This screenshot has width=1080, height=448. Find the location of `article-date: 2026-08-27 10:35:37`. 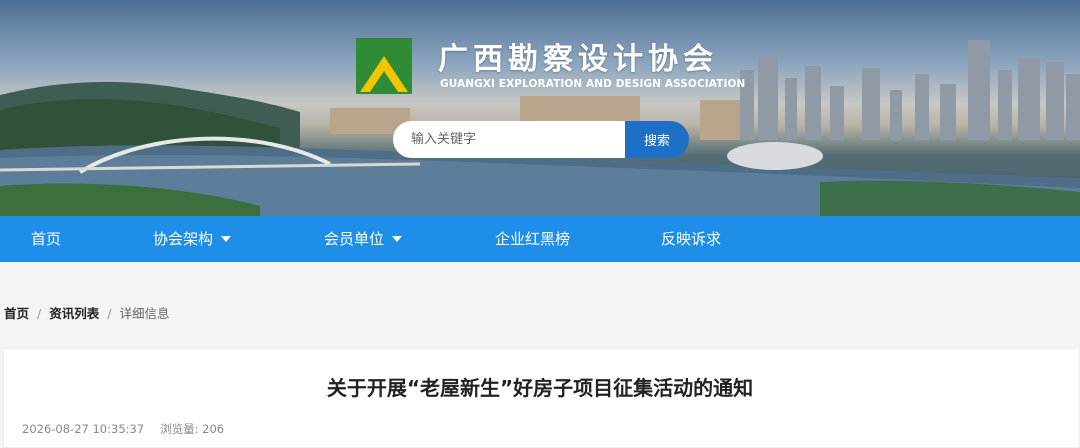

article-date: 2026-08-27 10:35:37 is located at coordinates (83, 429).